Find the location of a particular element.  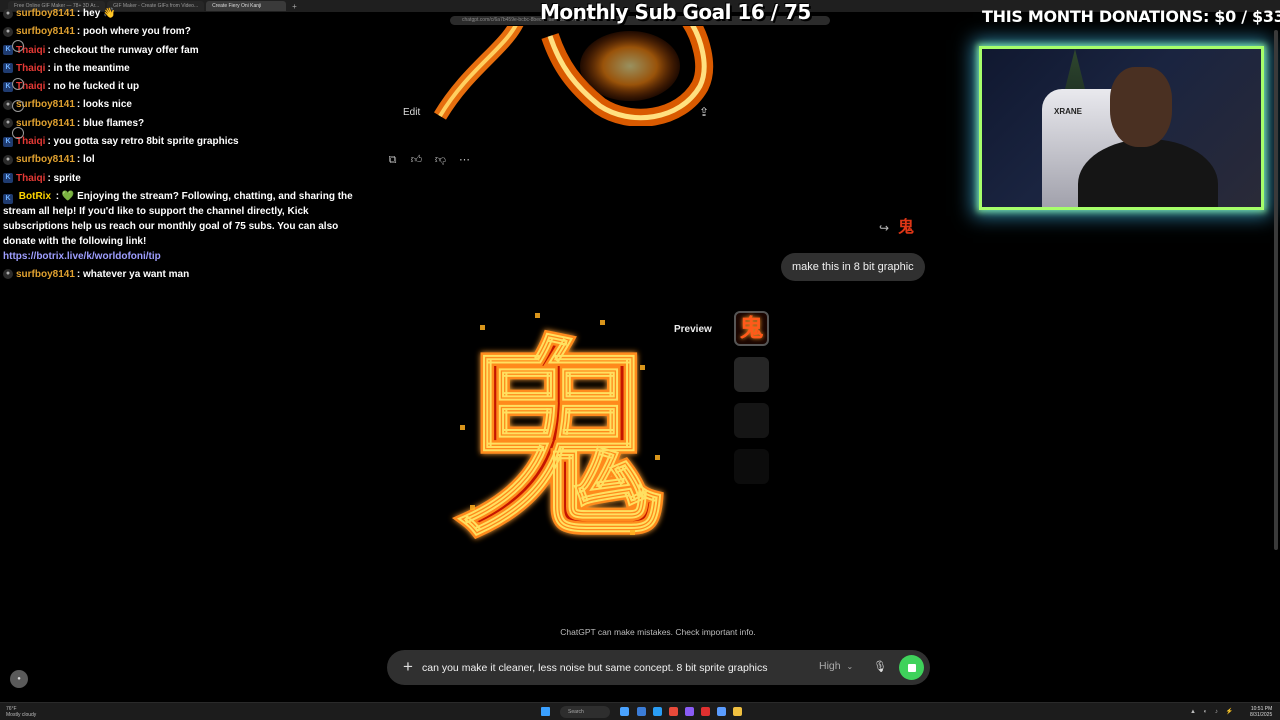

mic-icon: 🎙︎ is located at coordinates (880, 667).